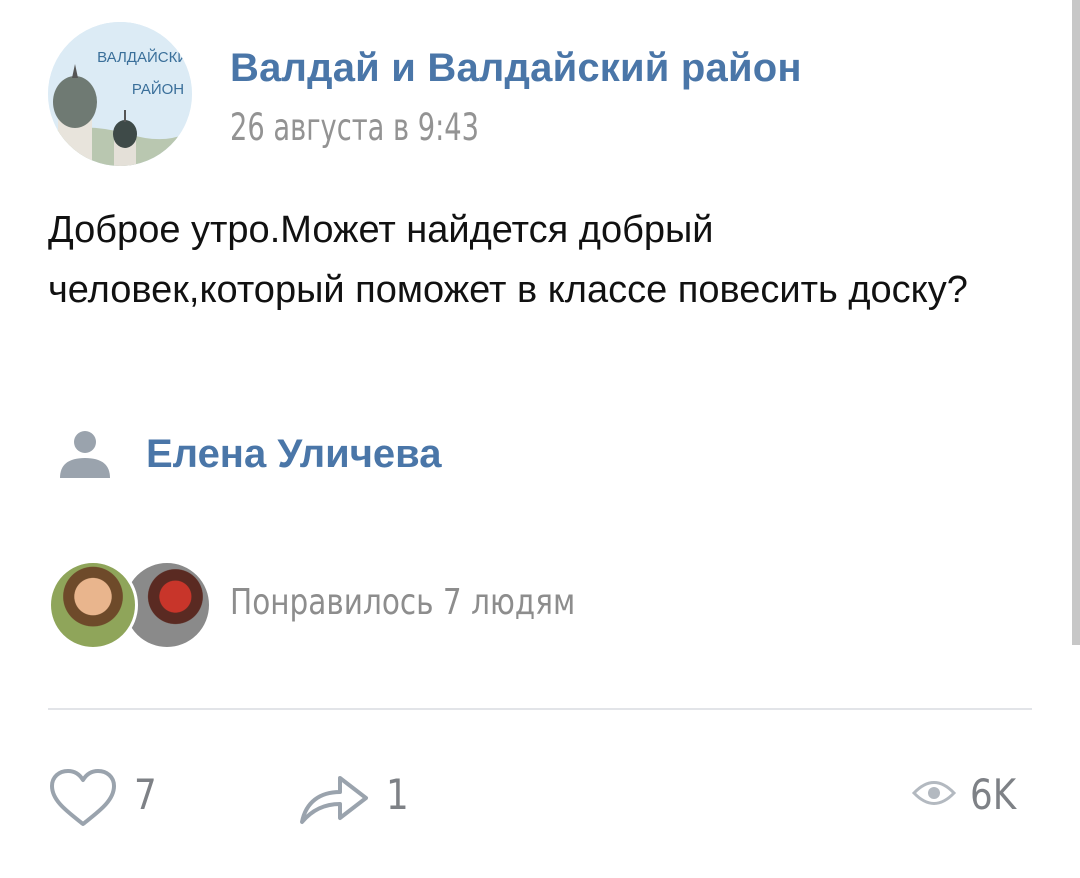 This screenshot has width=1080, height=878. Describe the element at coordinates (540, 709) in the screenshot. I see `divider` at that location.